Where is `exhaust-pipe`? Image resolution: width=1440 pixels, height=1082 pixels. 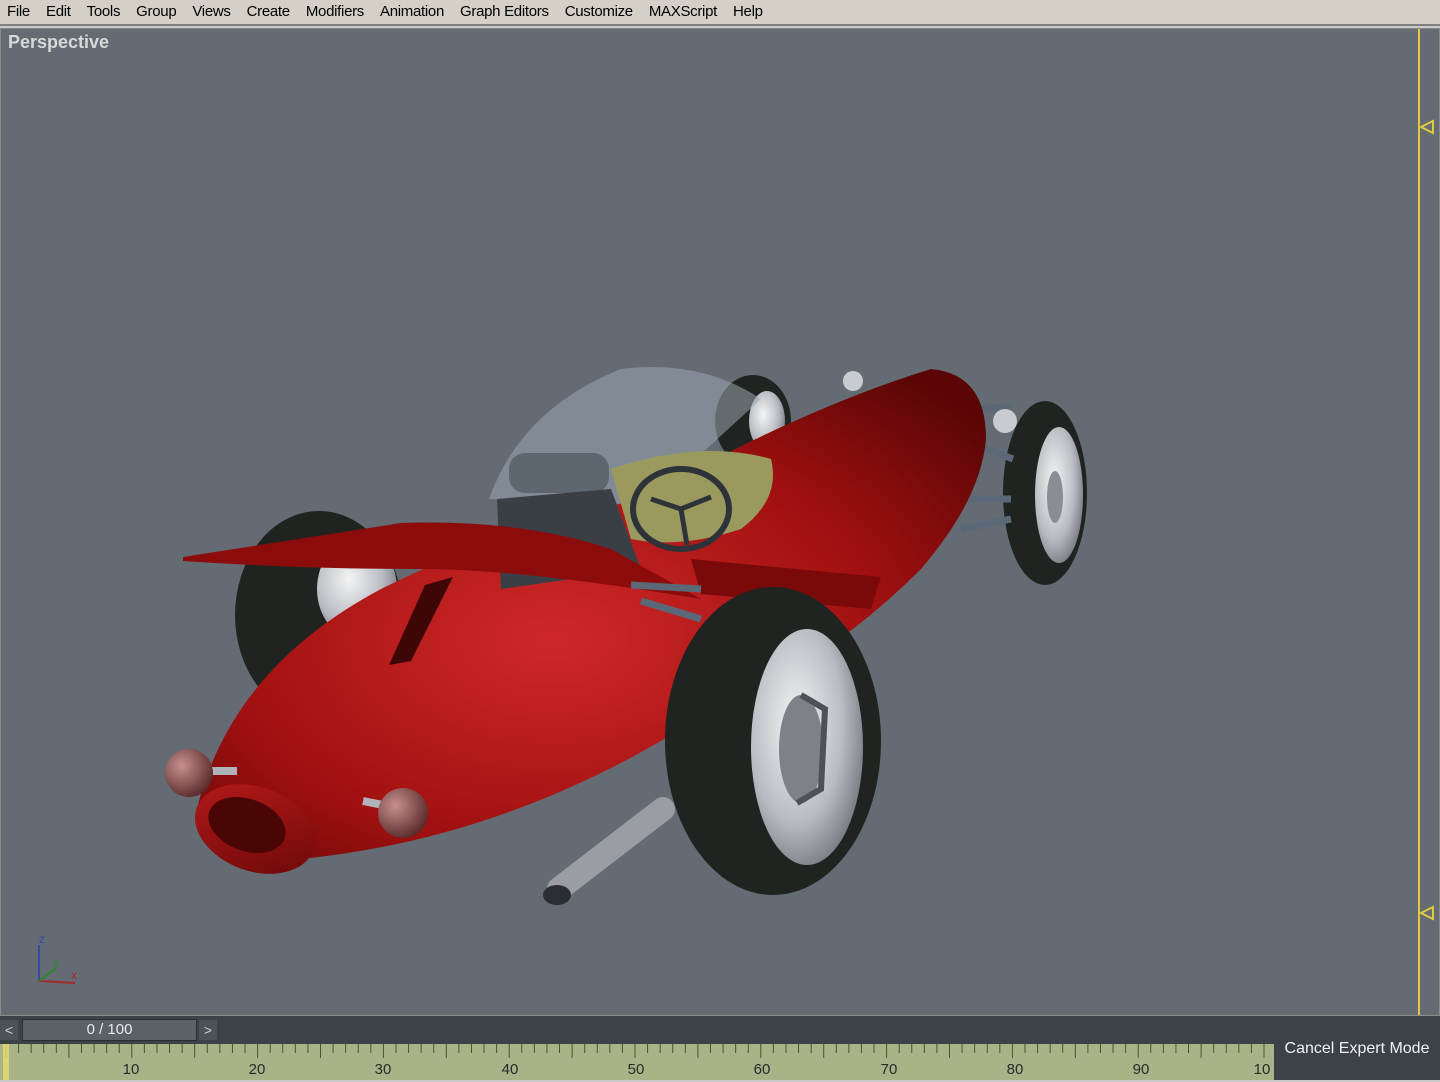
exhaust-pipe is located at coordinates (611, 849).